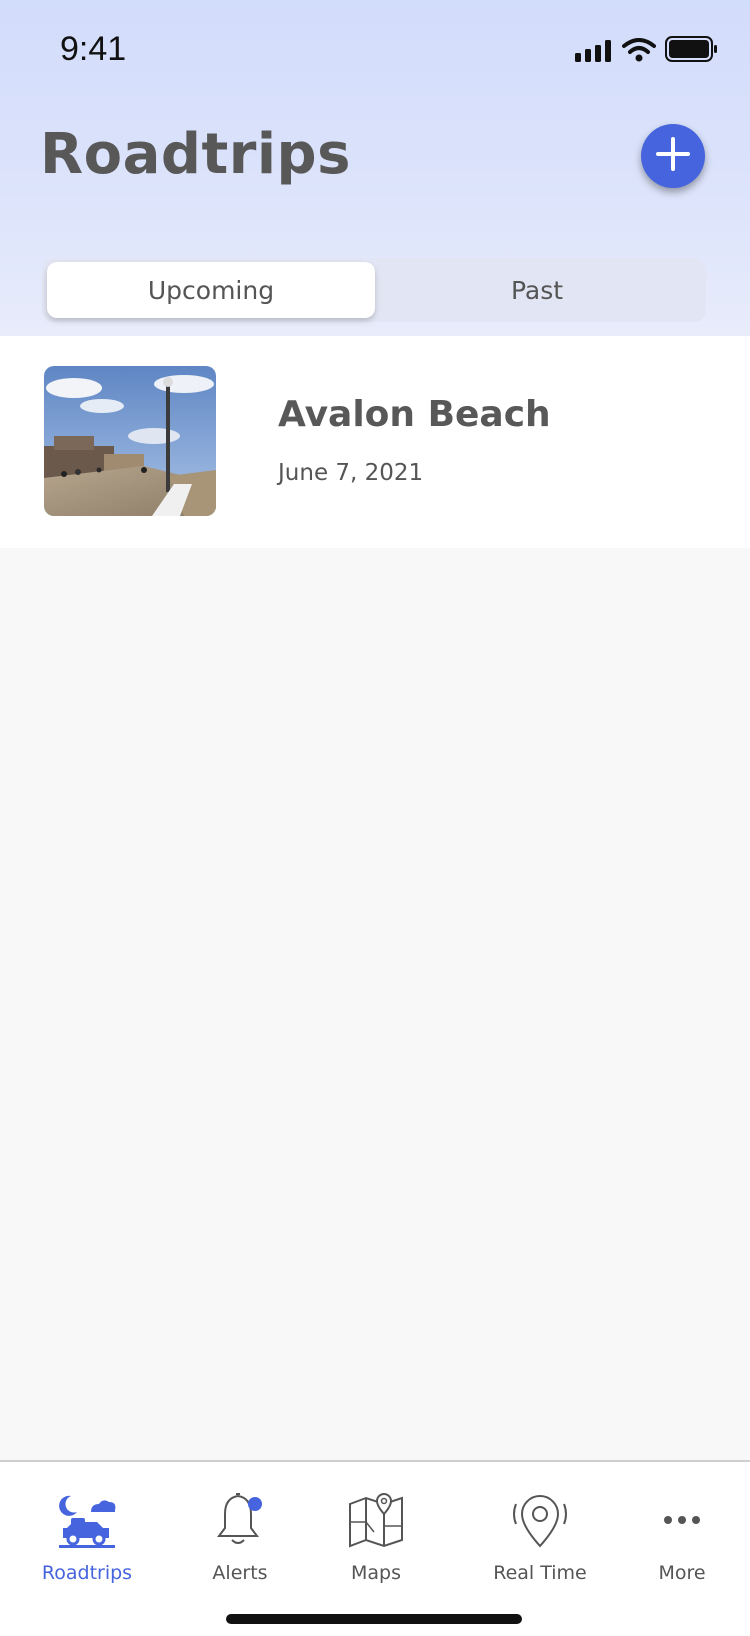  What do you see at coordinates (537, 290) in the screenshot?
I see `tab-past: Past` at bounding box center [537, 290].